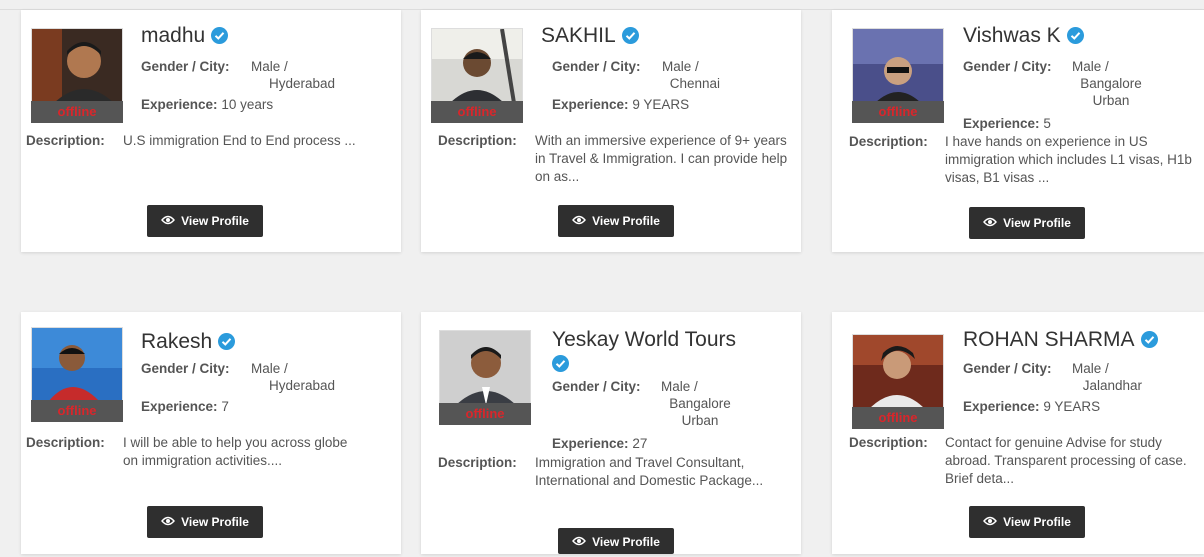 The width and height of the screenshot is (1204, 557). Describe the element at coordinates (173, 35) in the screenshot. I see `profile-name-text: madhu` at that location.